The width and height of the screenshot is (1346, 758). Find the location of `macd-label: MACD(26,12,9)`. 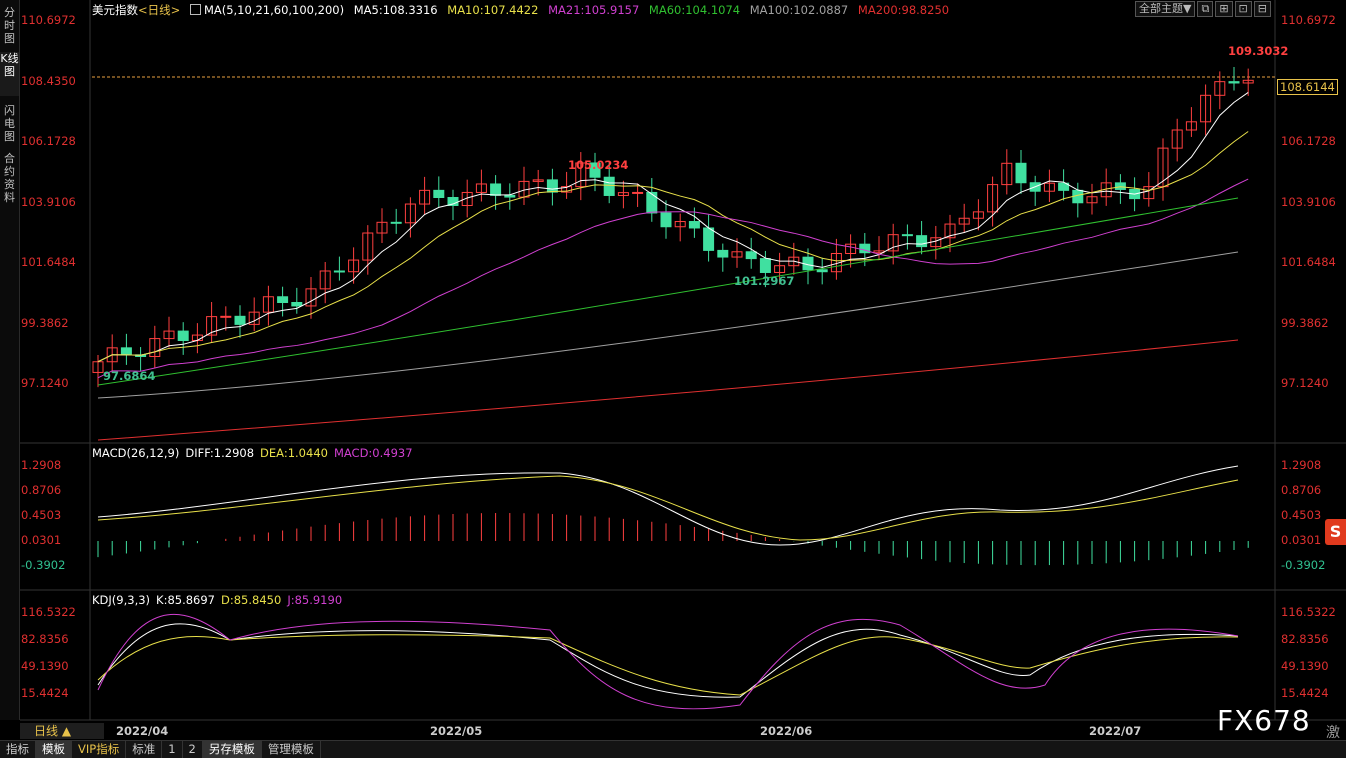

macd-label: MACD(26,12,9) is located at coordinates (136, 453).